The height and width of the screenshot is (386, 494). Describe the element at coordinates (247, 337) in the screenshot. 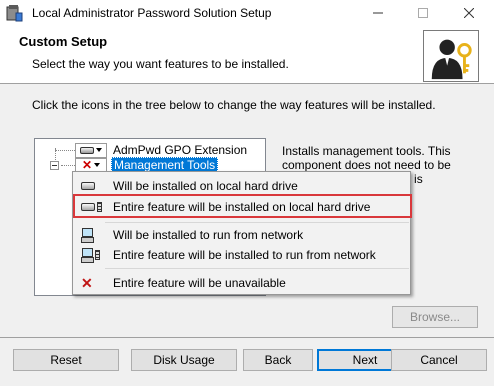

I see `footer-separator` at that location.